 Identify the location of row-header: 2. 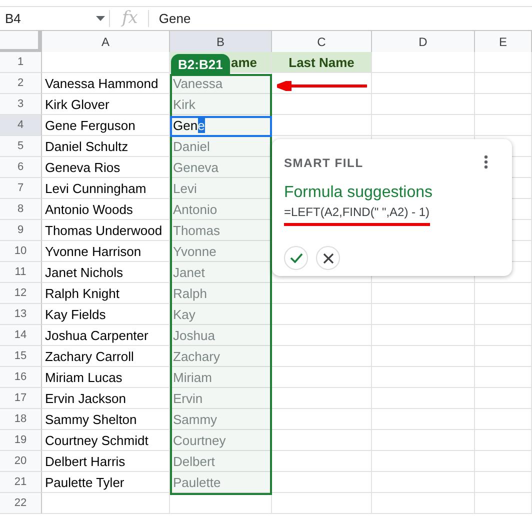
(21, 83).